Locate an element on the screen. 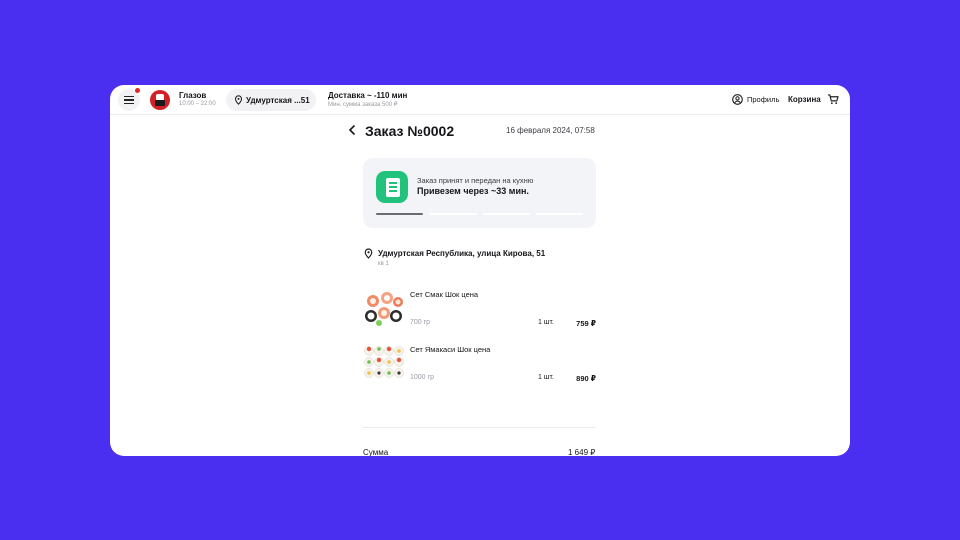 This screenshot has height=540, width=960. notification-dot is located at coordinates (137, 90).